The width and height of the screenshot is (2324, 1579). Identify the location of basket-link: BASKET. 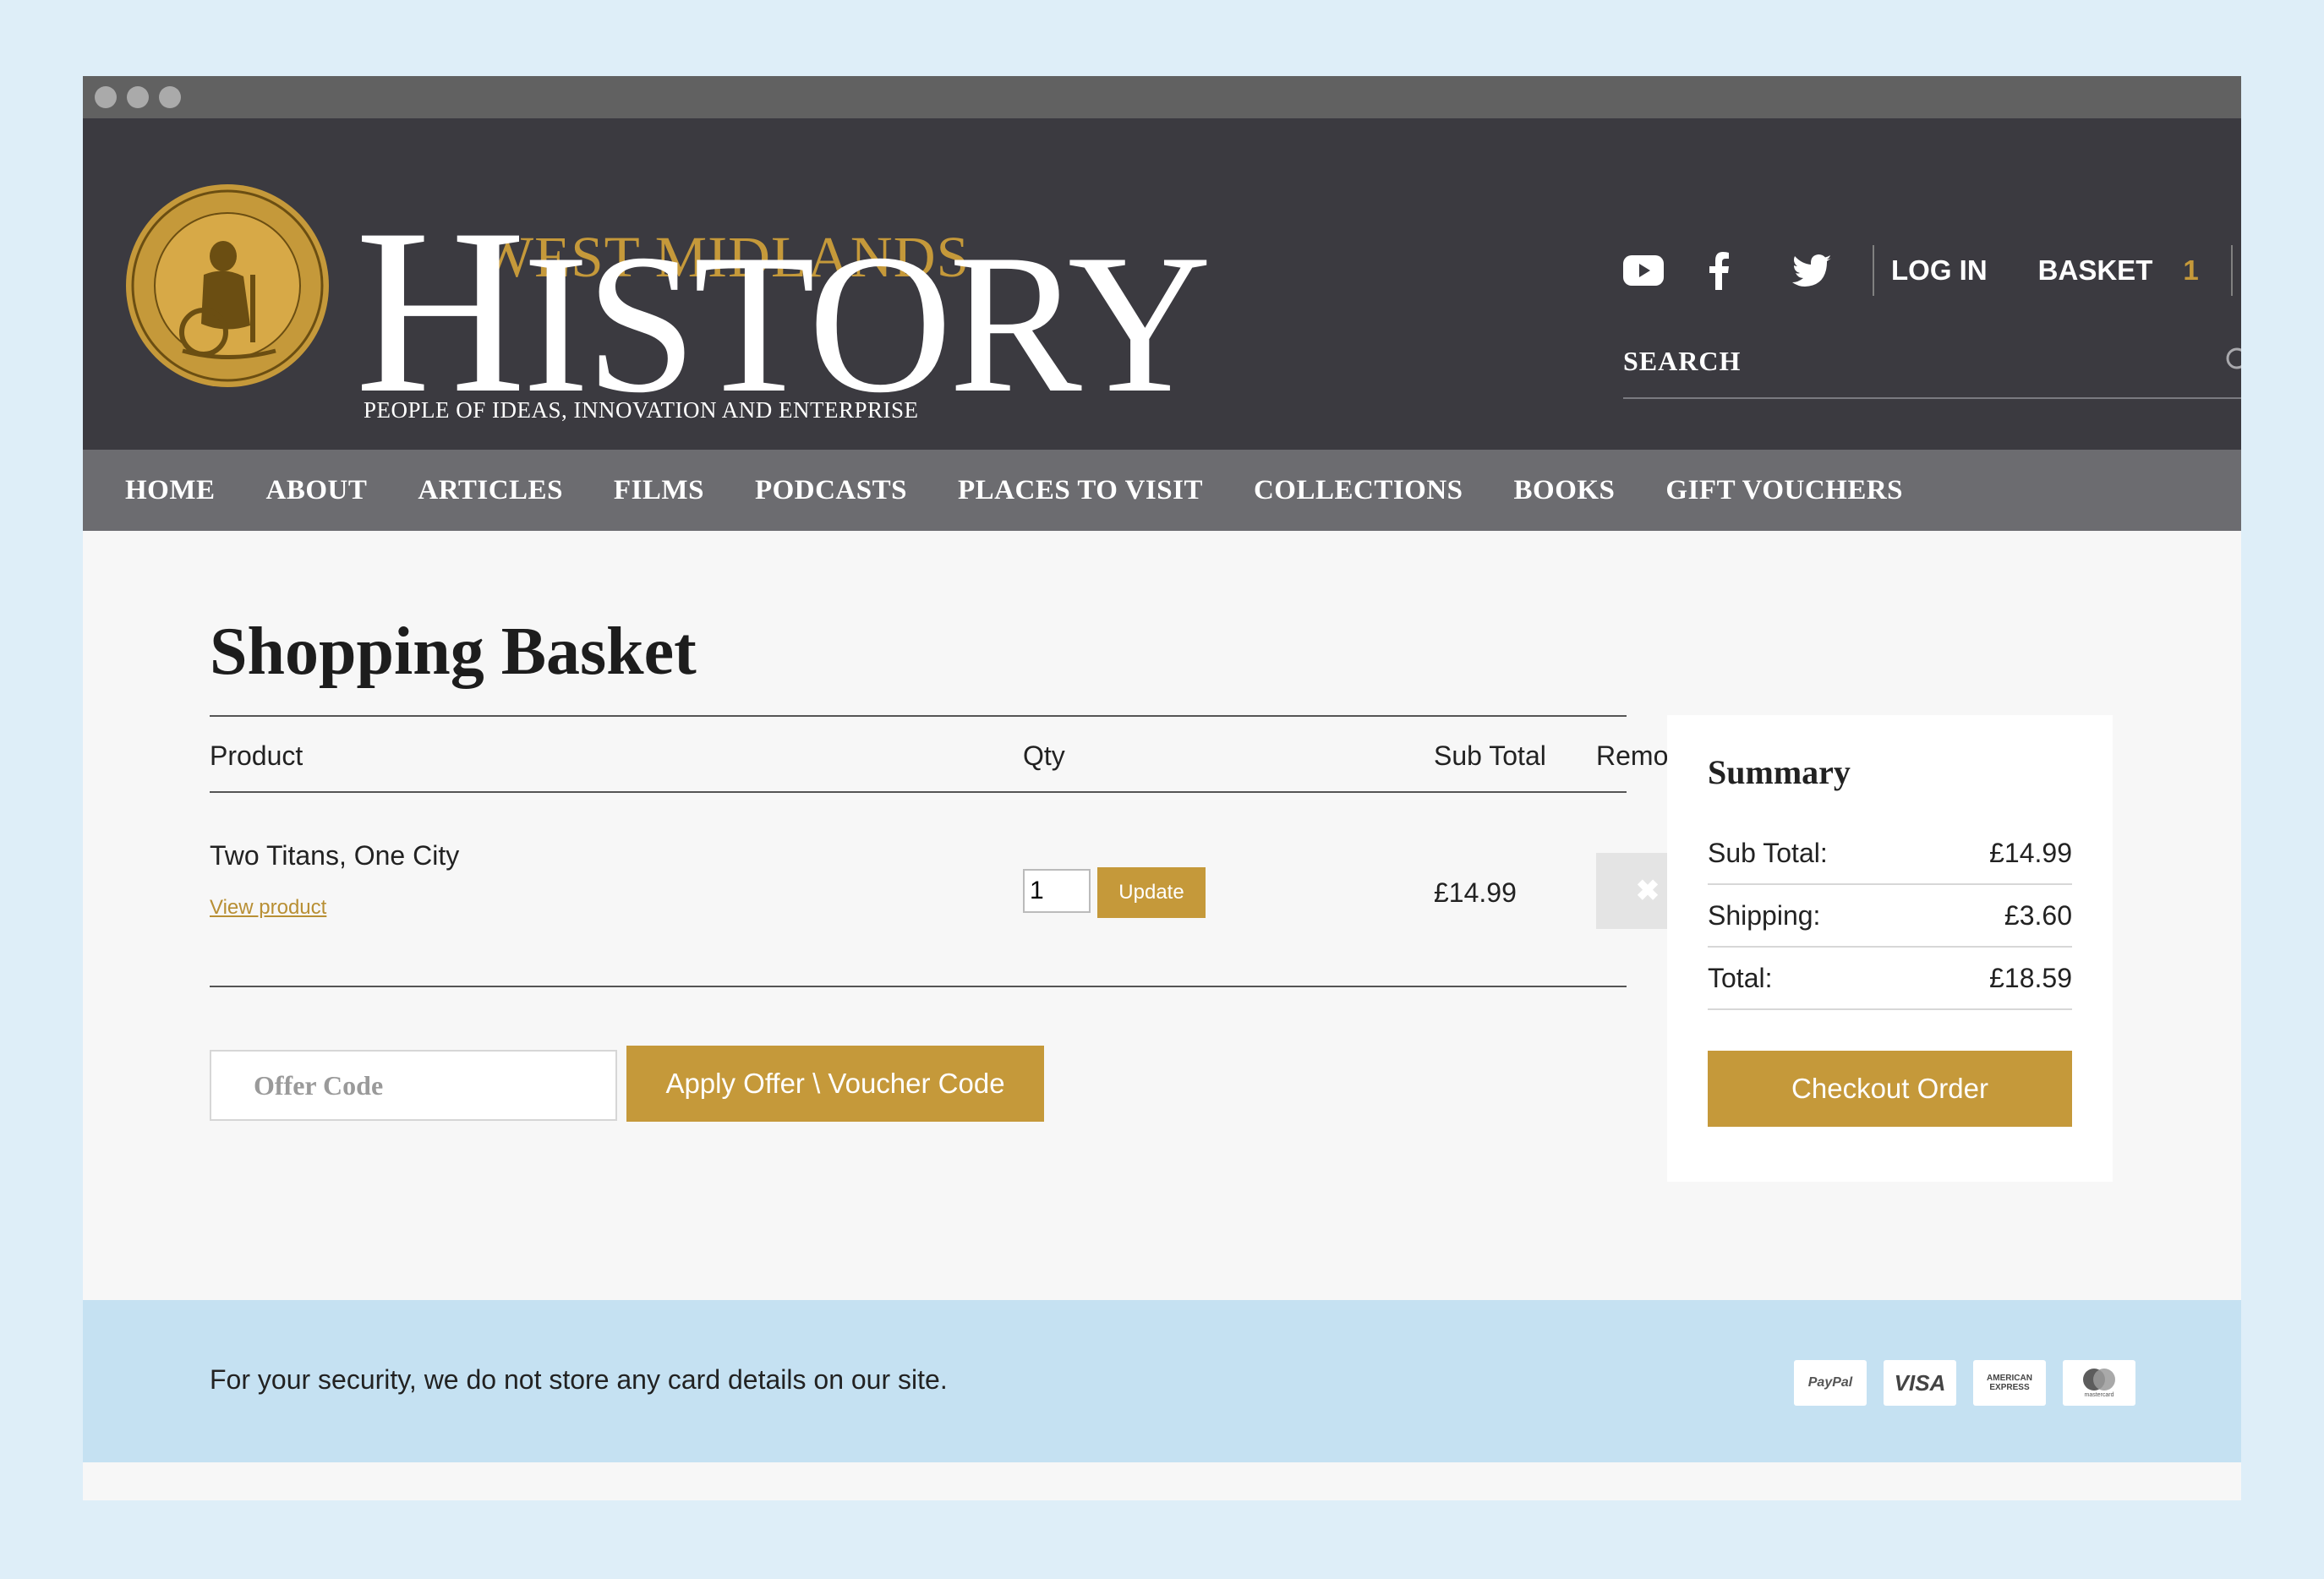
(2095, 270).